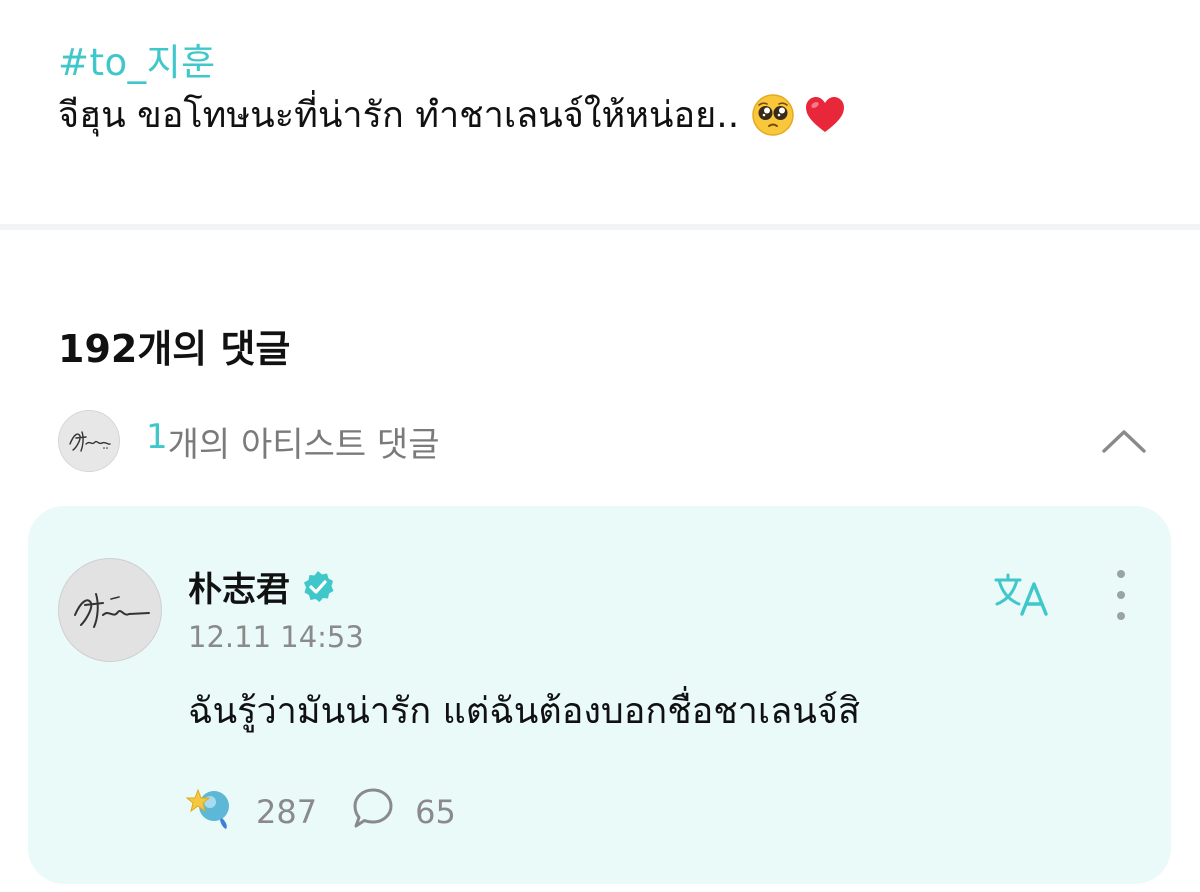 The image size is (1200, 892). What do you see at coordinates (600, 227) in the screenshot?
I see `section-divider` at bounding box center [600, 227].